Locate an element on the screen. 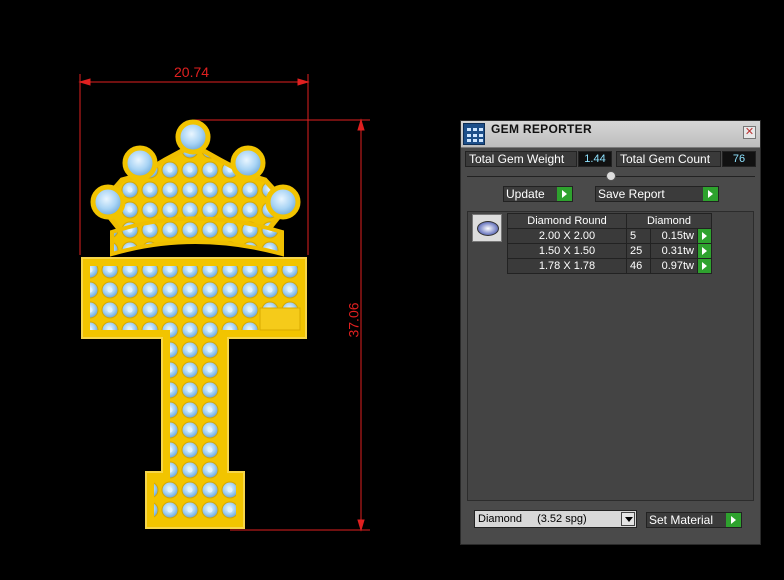 Image resolution: width=784 pixels, height=580 pixels. panel-title: GEM REPORTER is located at coordinates (541, 129).